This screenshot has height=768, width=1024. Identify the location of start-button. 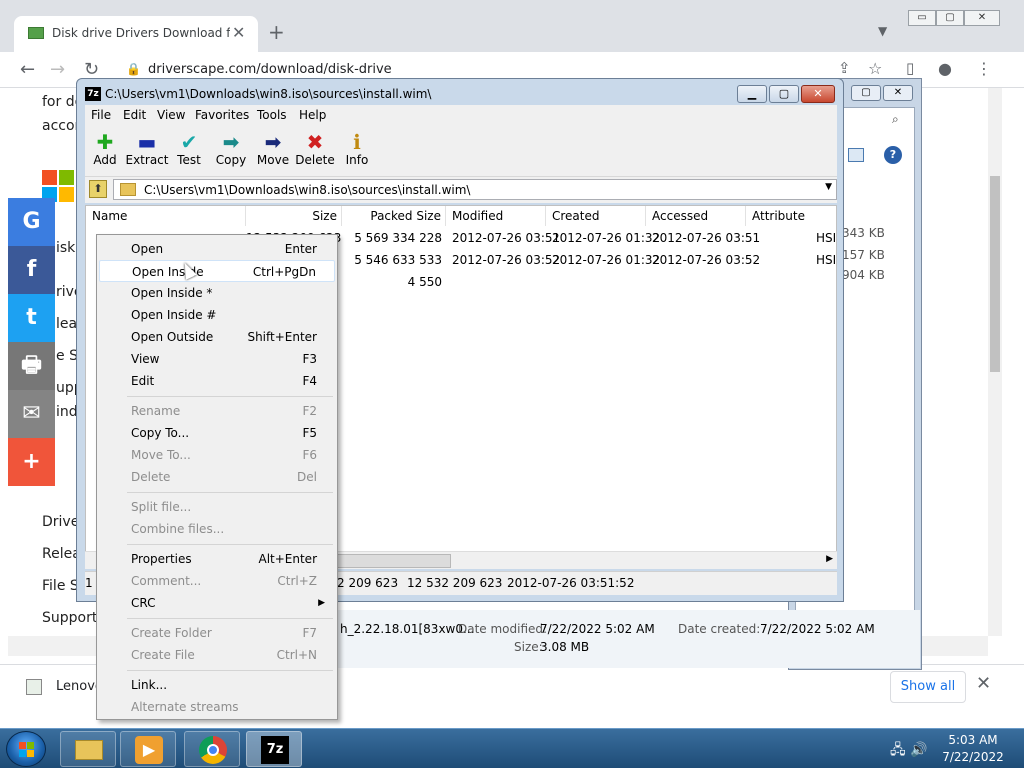
(26, 749).